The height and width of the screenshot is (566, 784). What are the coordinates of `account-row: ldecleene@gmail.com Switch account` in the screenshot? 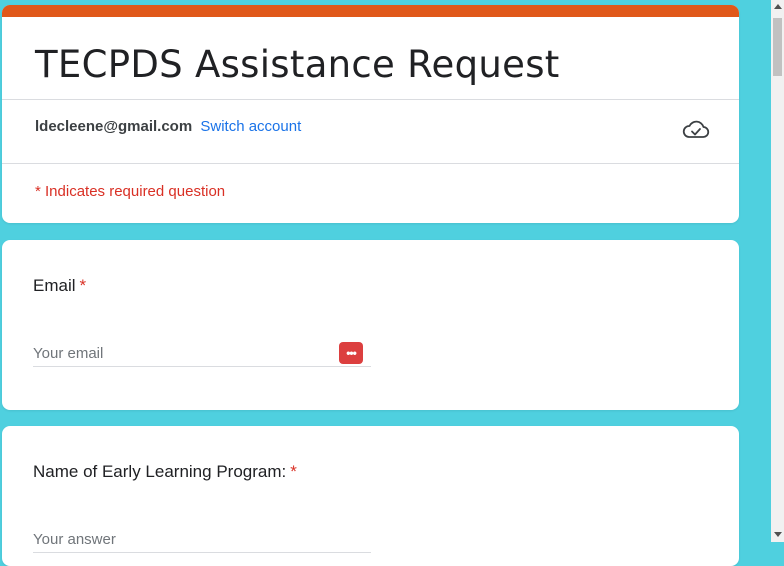 It's located at (168, 126).